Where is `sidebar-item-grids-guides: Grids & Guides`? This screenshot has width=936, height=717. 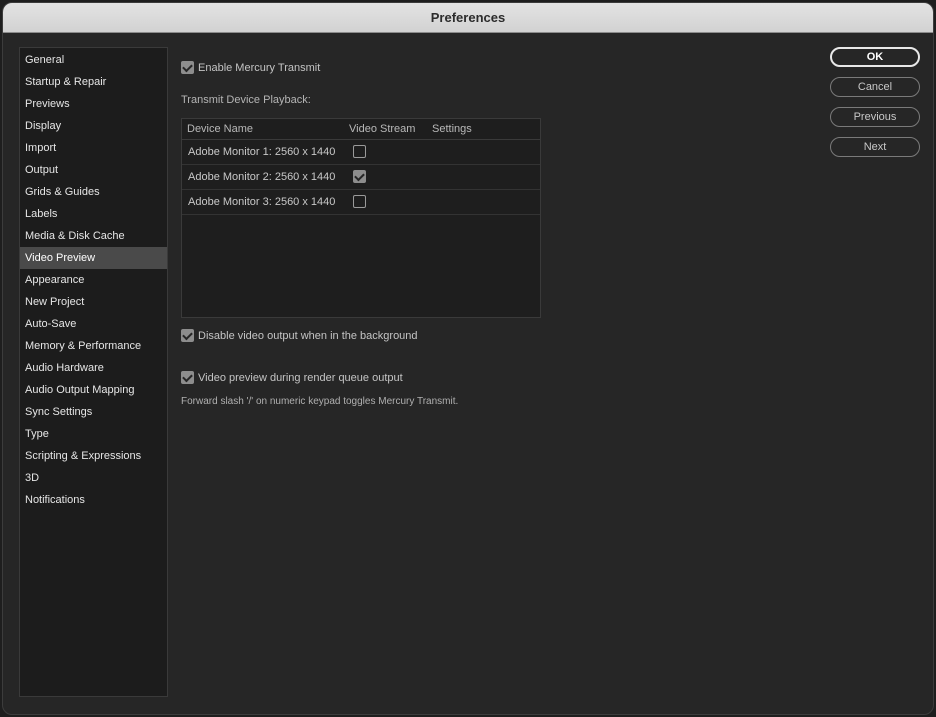
sidebar-item-grids-guides: Grids & Guides is located at coordinates (93, 192).